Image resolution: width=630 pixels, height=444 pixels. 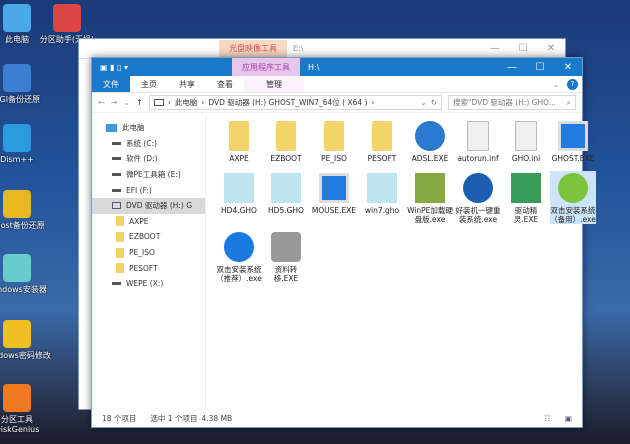 What do you see at coordinates (478, 188) in the screenshot?
I see `eye-icon` at bounding box center [478, 188].